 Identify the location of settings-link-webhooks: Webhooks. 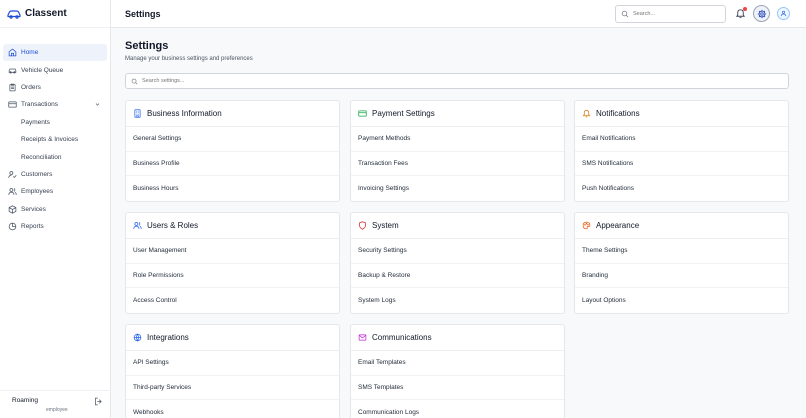
(232, 409).